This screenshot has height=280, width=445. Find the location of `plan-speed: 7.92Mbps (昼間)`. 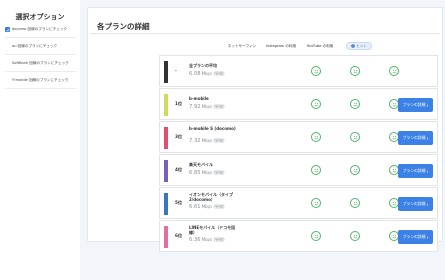

plan-speed: 7.92Mbps (昼間) is located at coordinates (207, 107).